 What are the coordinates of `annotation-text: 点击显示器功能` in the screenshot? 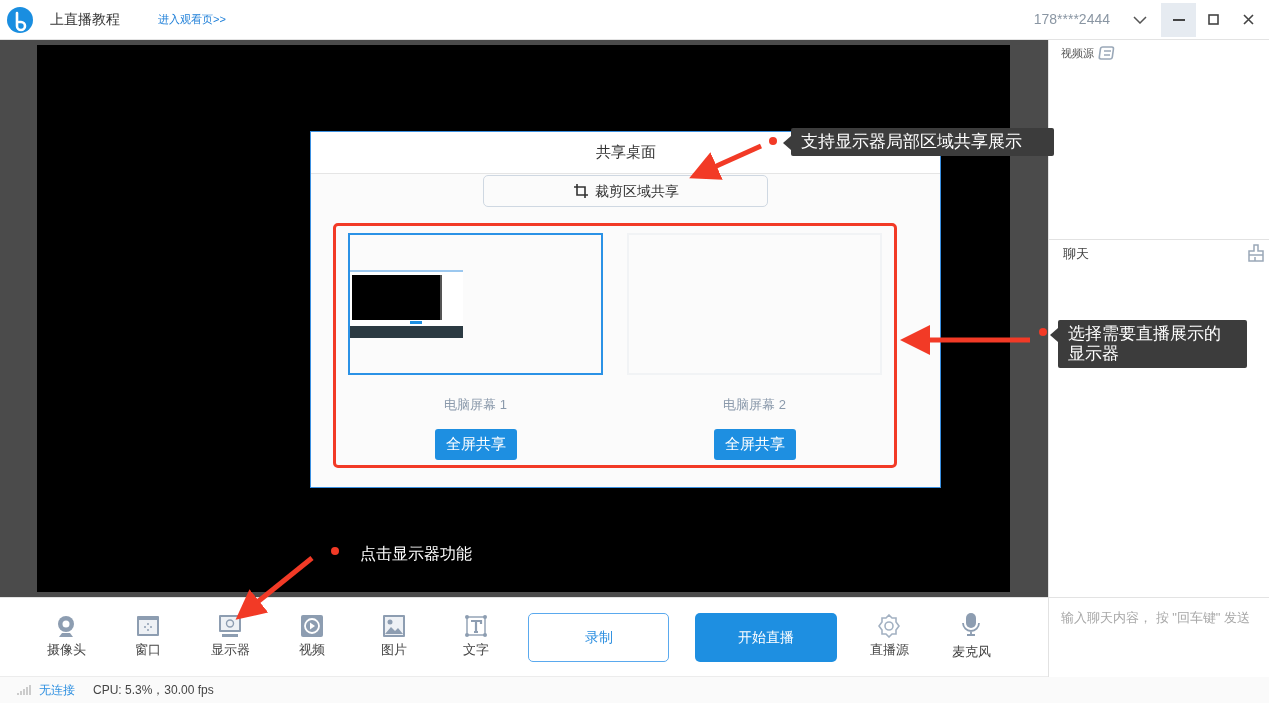 It's located at (416, 554).